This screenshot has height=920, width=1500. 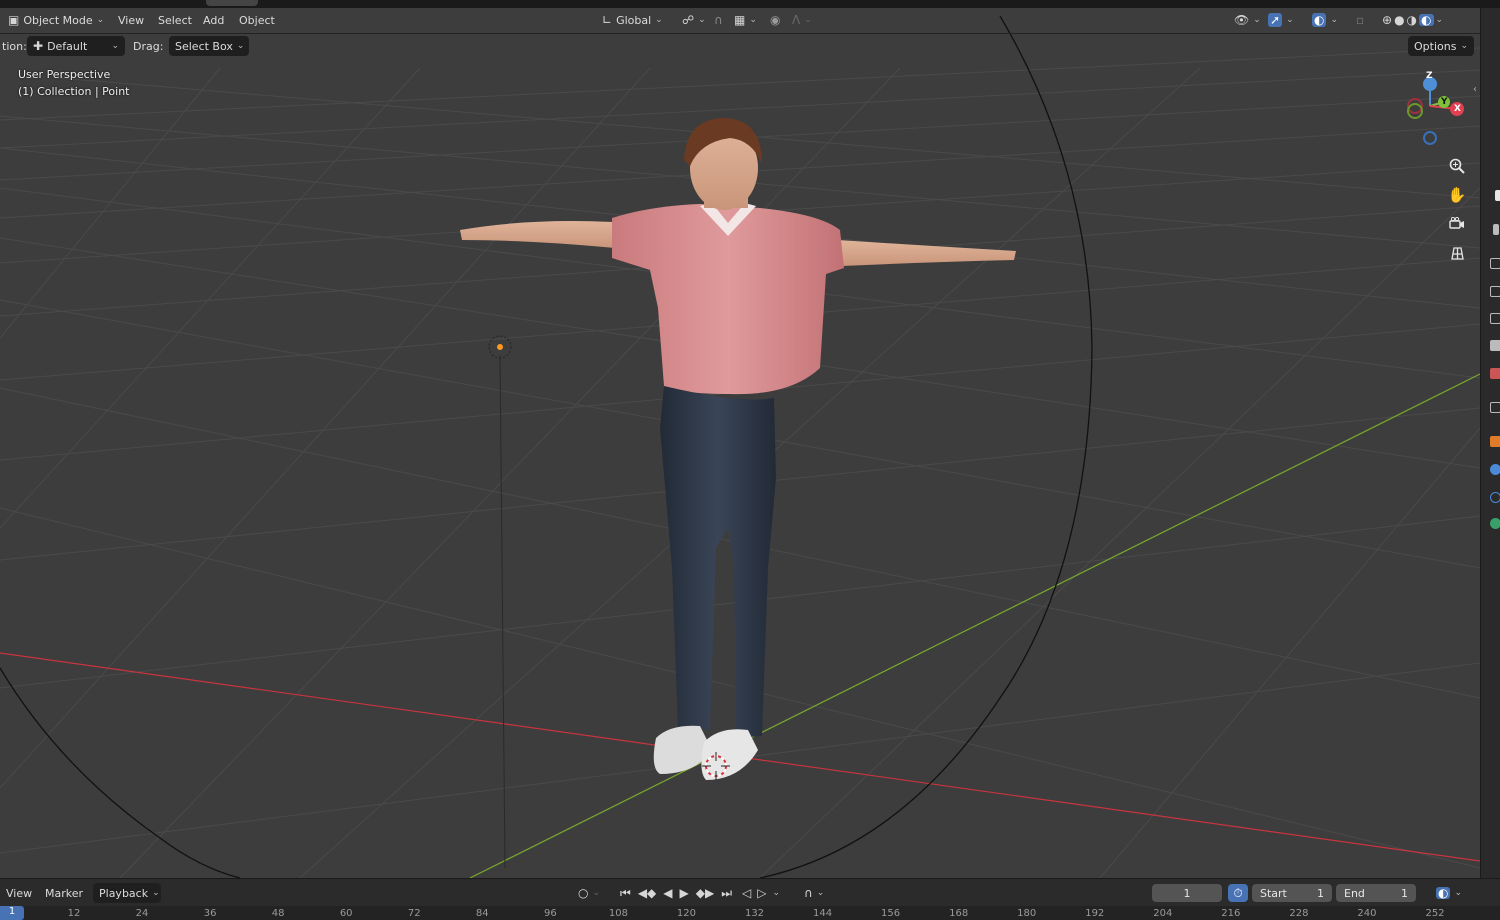 I want to click on playback-controls: ⏮ ◀◆ ◀ ▶ ◆▶ ⏭, so click(x=676, y=893).